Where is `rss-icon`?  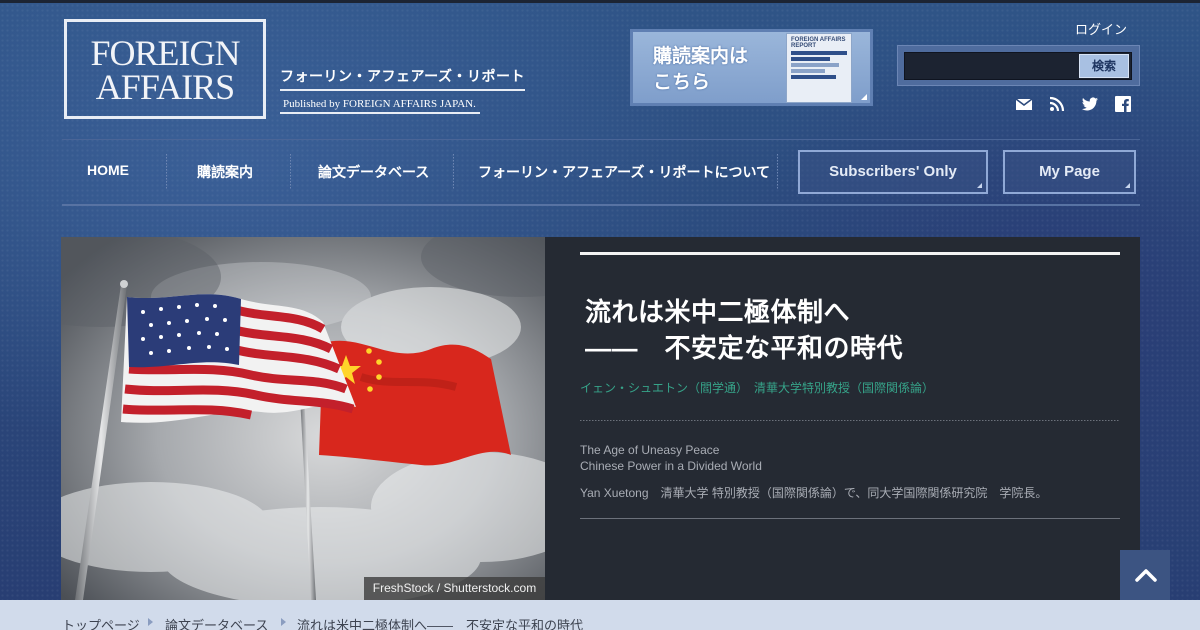 rss-icon is located at coordinates (1057, 104).